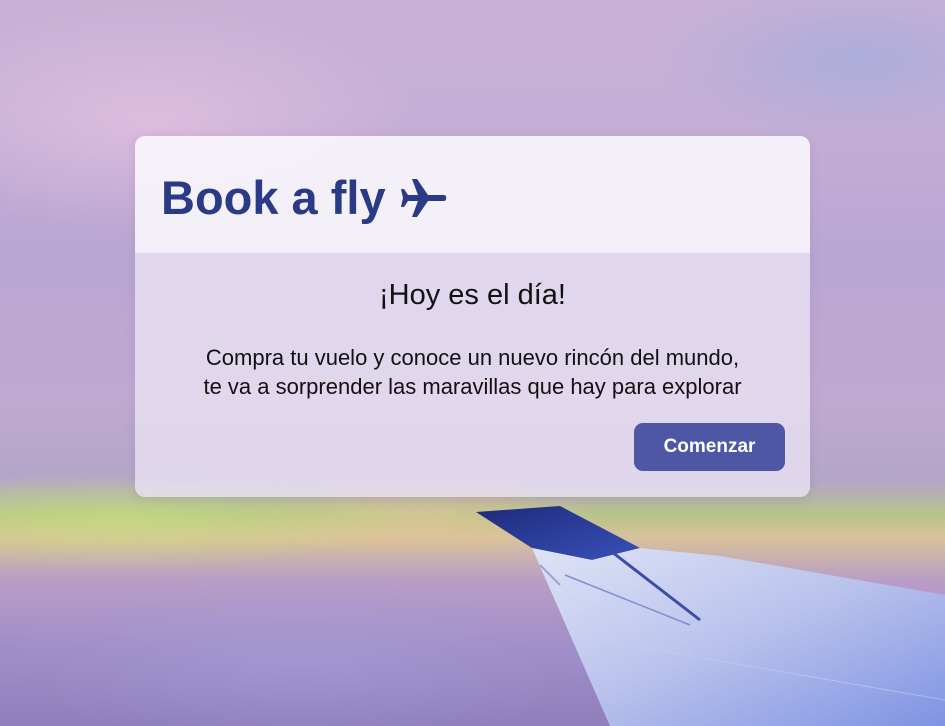 This screenshot has height=726, width=945. I want to click on headline: ¡Hoy es el día!, so click(472, 295).